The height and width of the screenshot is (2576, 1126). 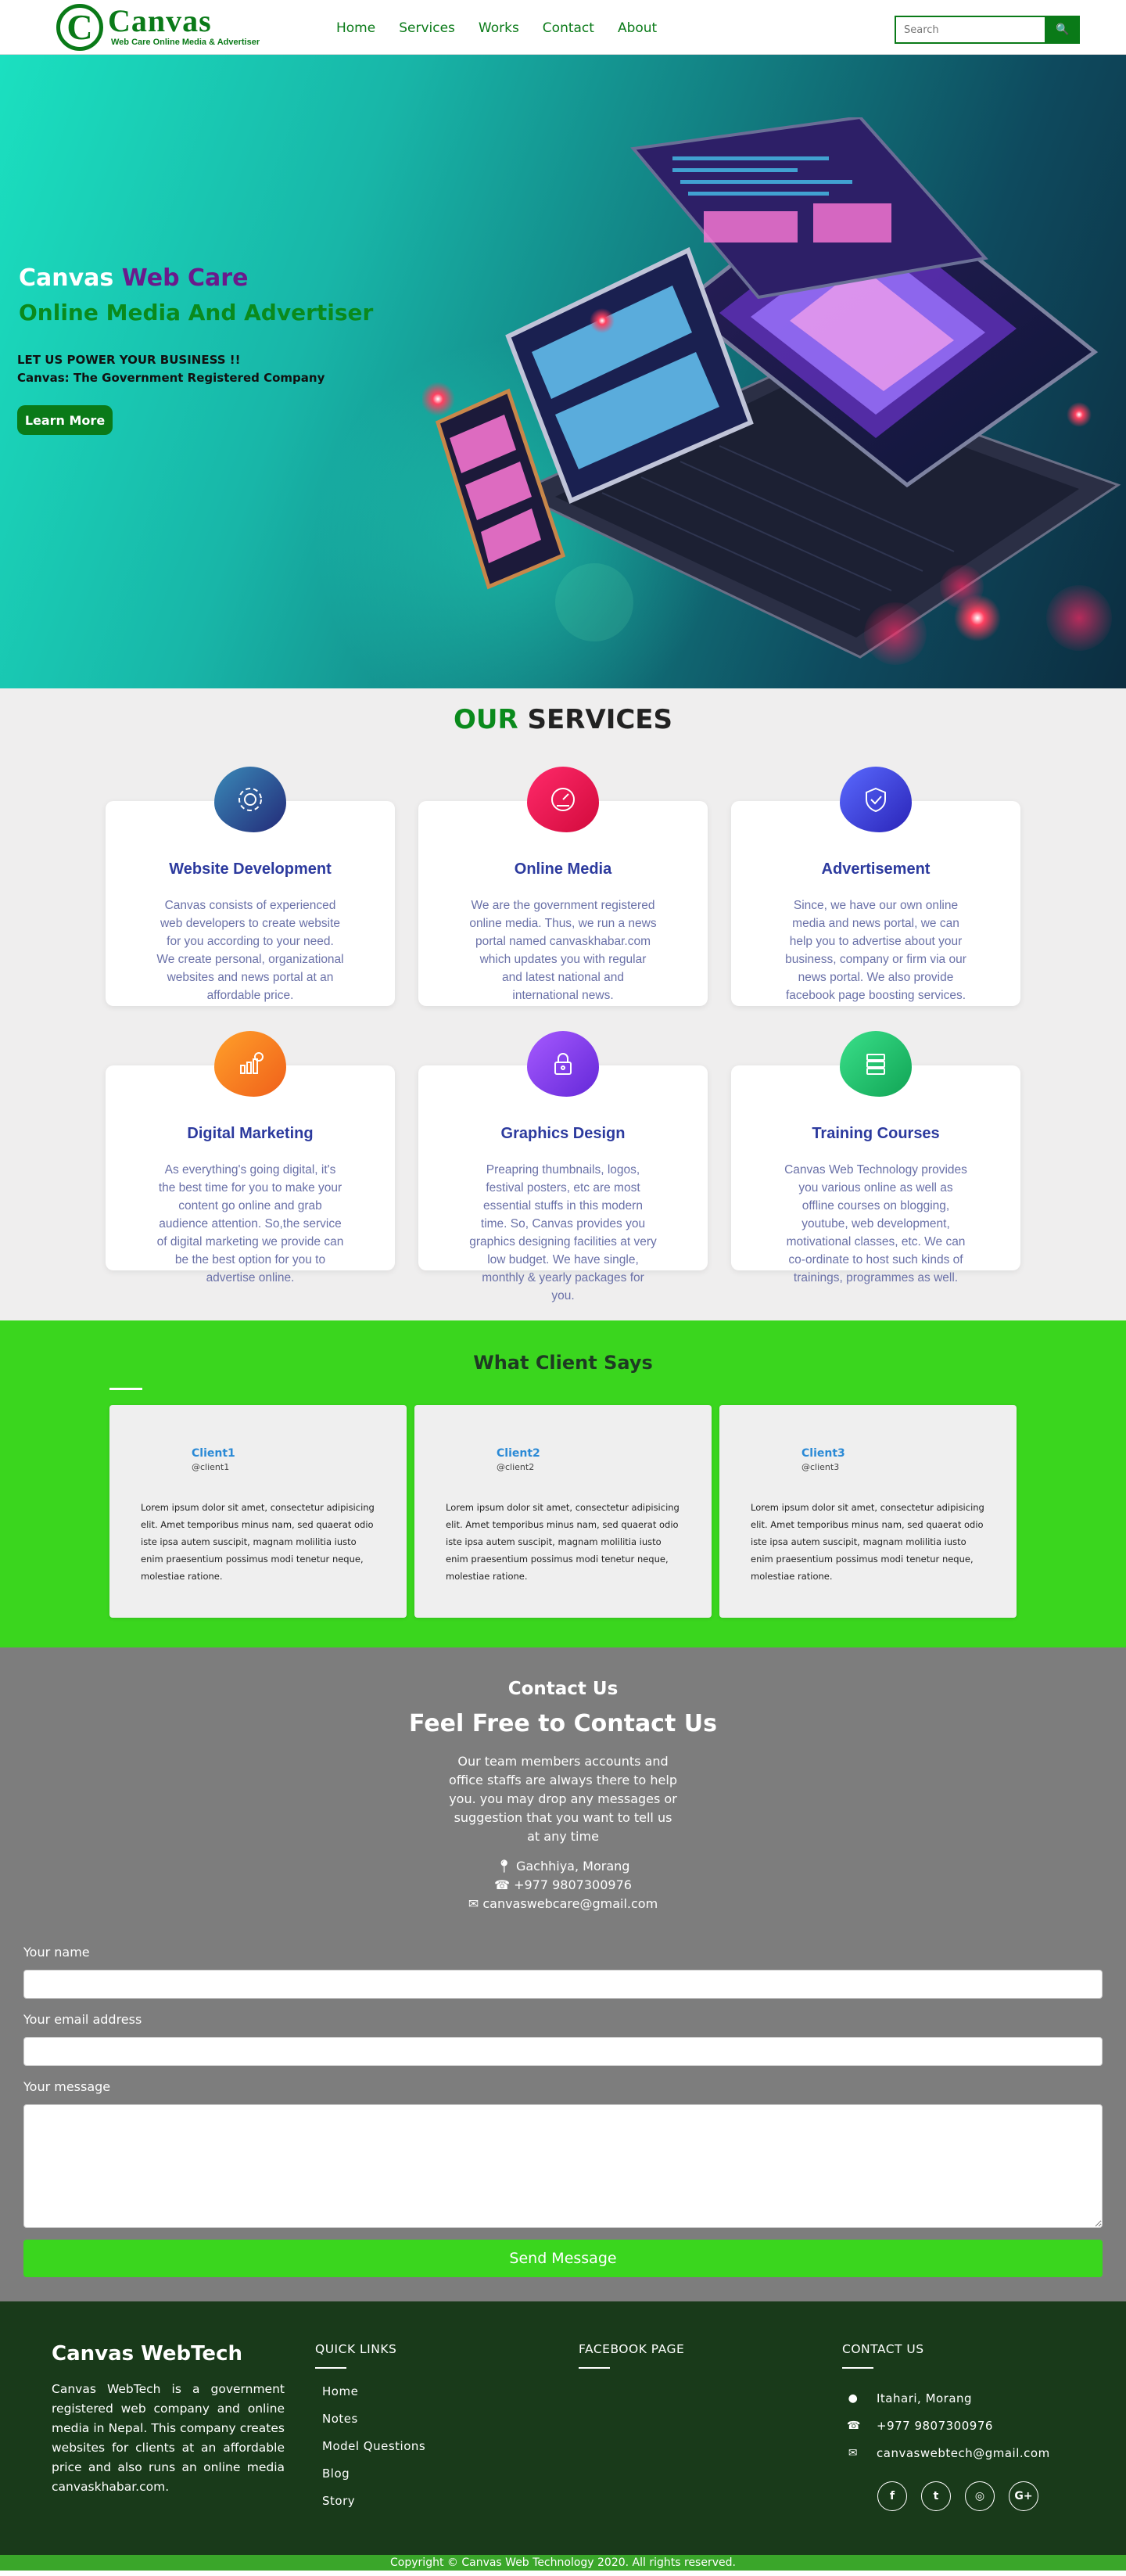 What do you see at coordinates (563, 799) in the screenshot?
I see `speedometer-icon` at bounding box center [563, 799].